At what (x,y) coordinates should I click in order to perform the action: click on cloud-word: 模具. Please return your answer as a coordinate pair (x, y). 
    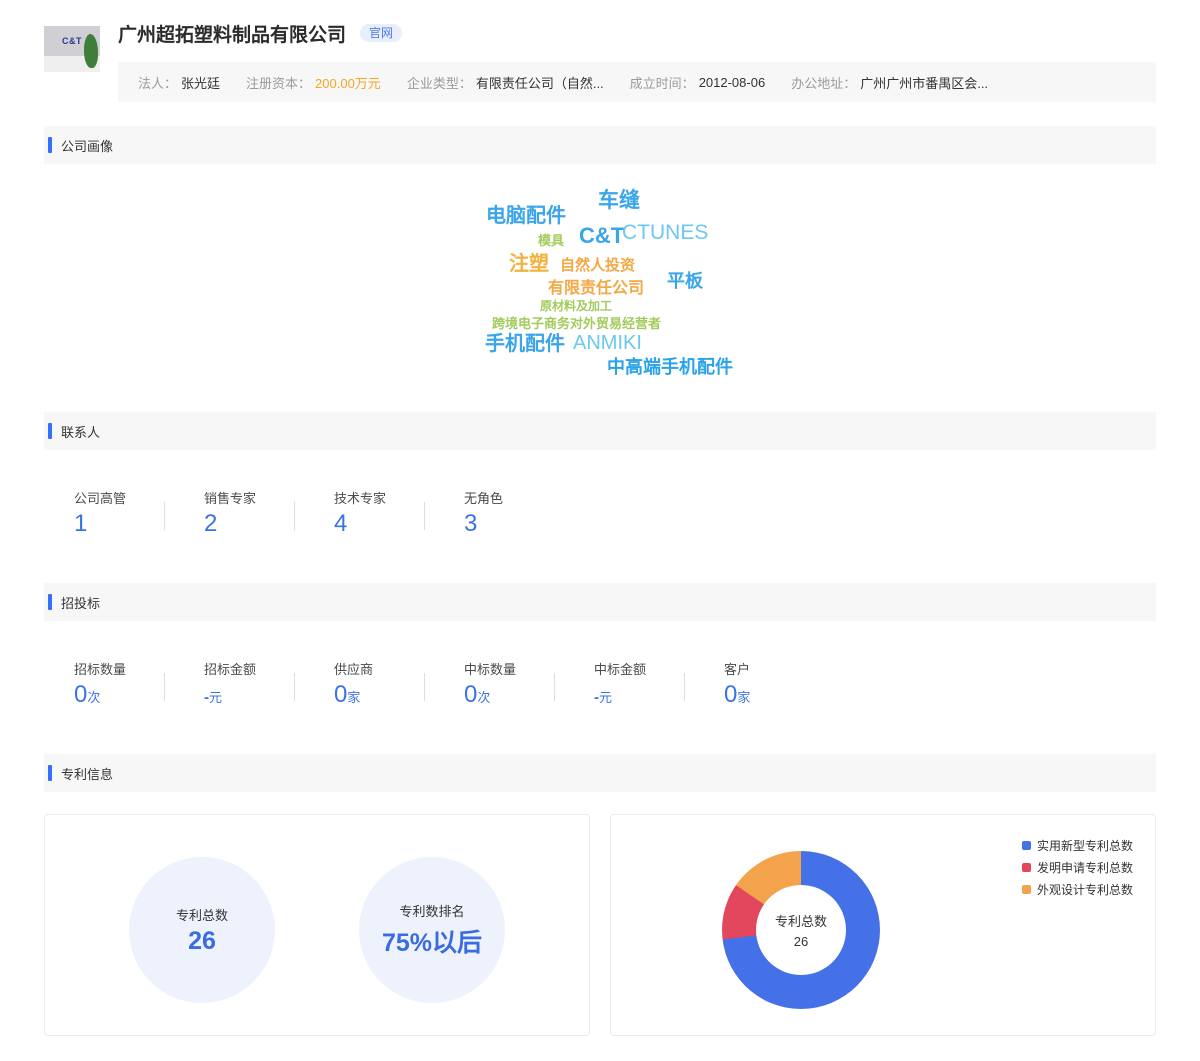
    Looking at the image, I should click on (551, 240).